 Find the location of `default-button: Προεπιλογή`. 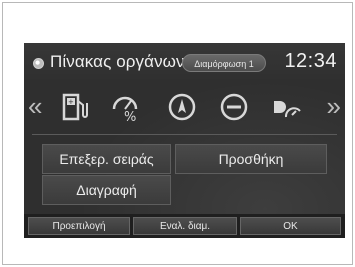

default-button: Προεπιλογή is located at coordinates (79, 226).